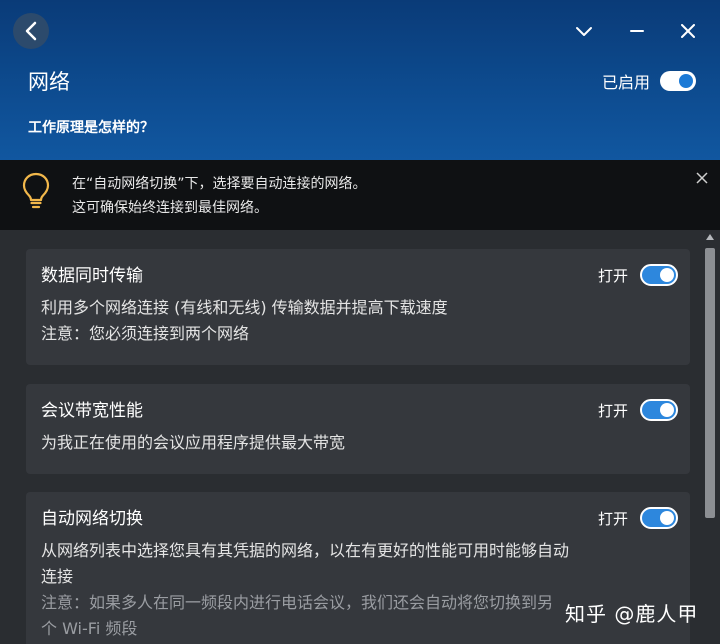 This screenshot has height=644, width=720. What do you see at coordinates (625, 82) in the screenshot?
I see `enabled-label: 已启用` at bounding box center [625, 82].